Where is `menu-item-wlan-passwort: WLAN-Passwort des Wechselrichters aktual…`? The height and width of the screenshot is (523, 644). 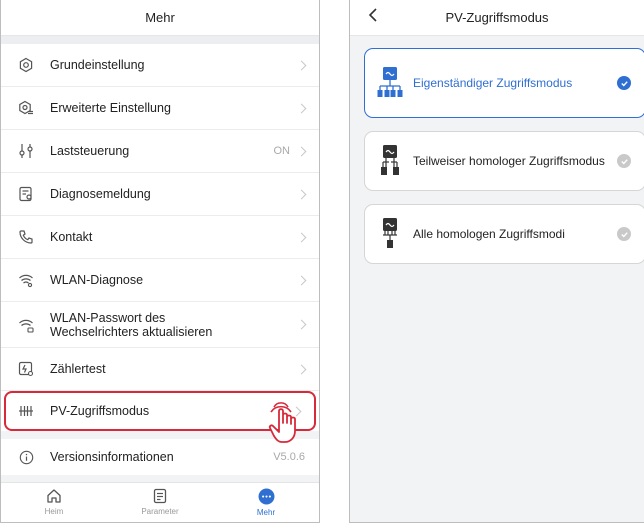
menu-item-wlan-passwort: WLAN-Passwort des Wechselrichters aktual… is located at coordinates (160, 325).